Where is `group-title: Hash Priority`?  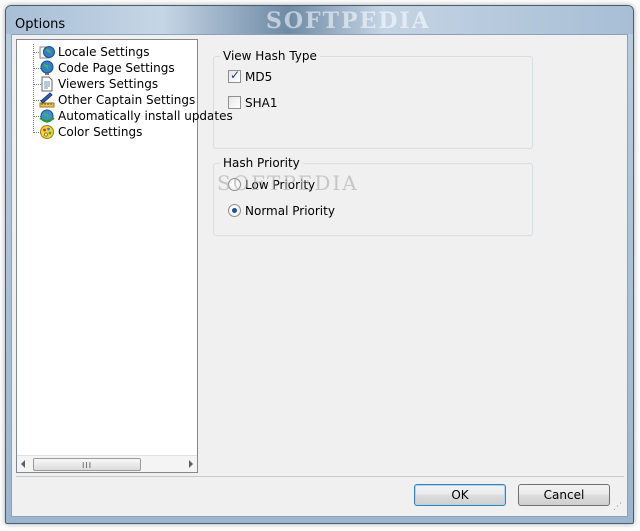 group-title: Hash Priority is located at coordinates (261, 163).